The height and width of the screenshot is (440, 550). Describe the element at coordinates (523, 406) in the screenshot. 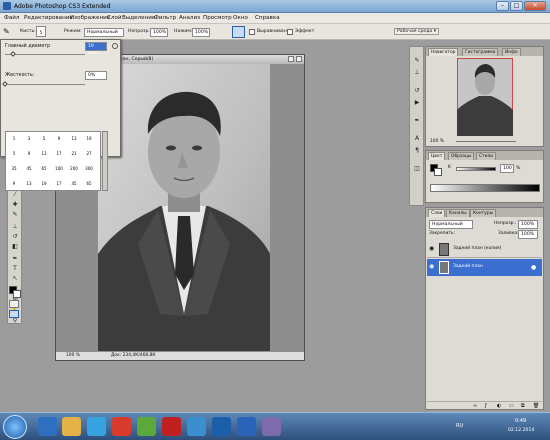

I see `new-layer-icon: ⧉` at that location.